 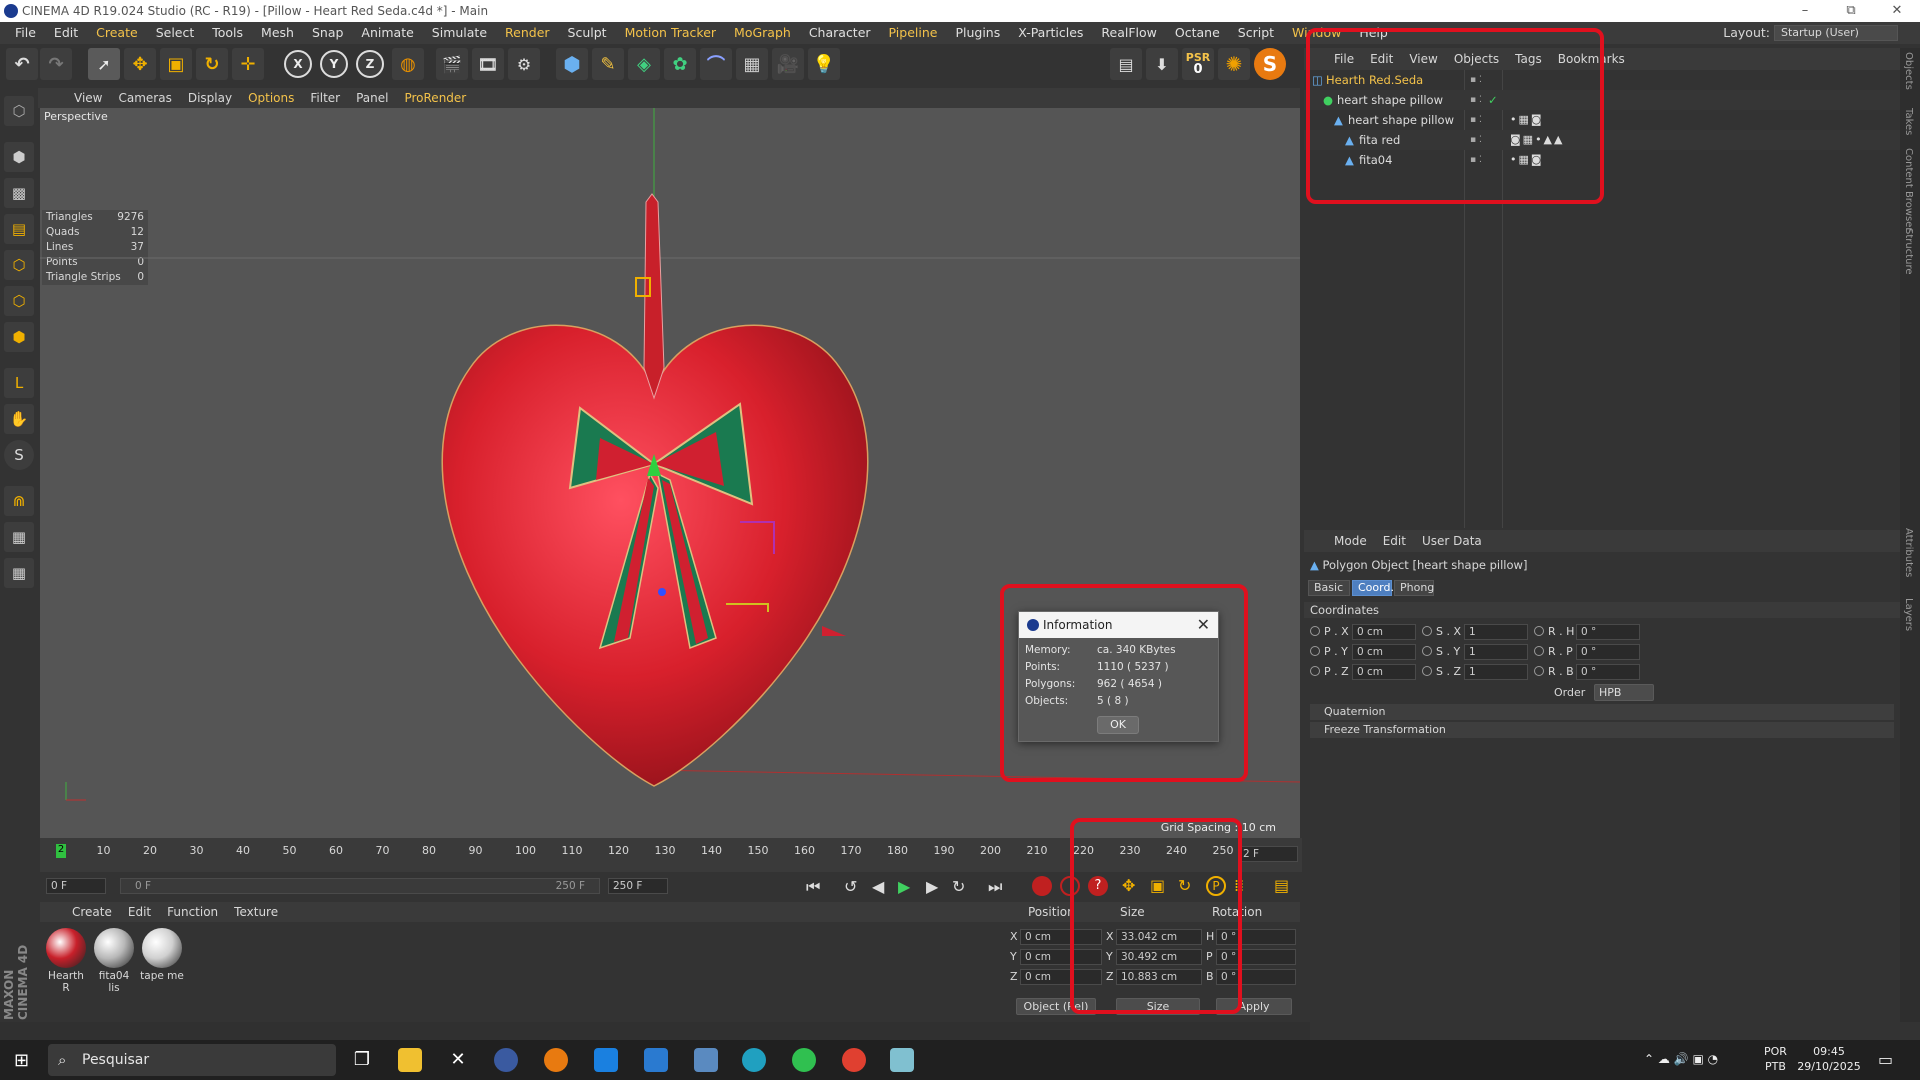 I want to click on app-tablet-icon, so click(x=902, y=1060).